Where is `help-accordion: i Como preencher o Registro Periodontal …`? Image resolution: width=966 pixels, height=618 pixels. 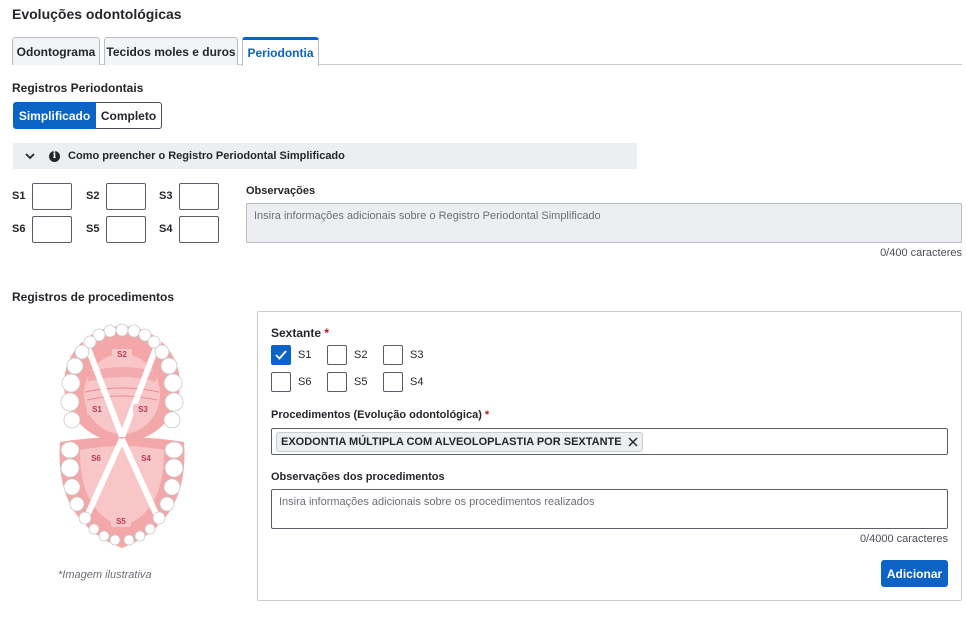
help-accordion: i Como preencher o Registro Periodontal … is located at coordinates (325, 156).